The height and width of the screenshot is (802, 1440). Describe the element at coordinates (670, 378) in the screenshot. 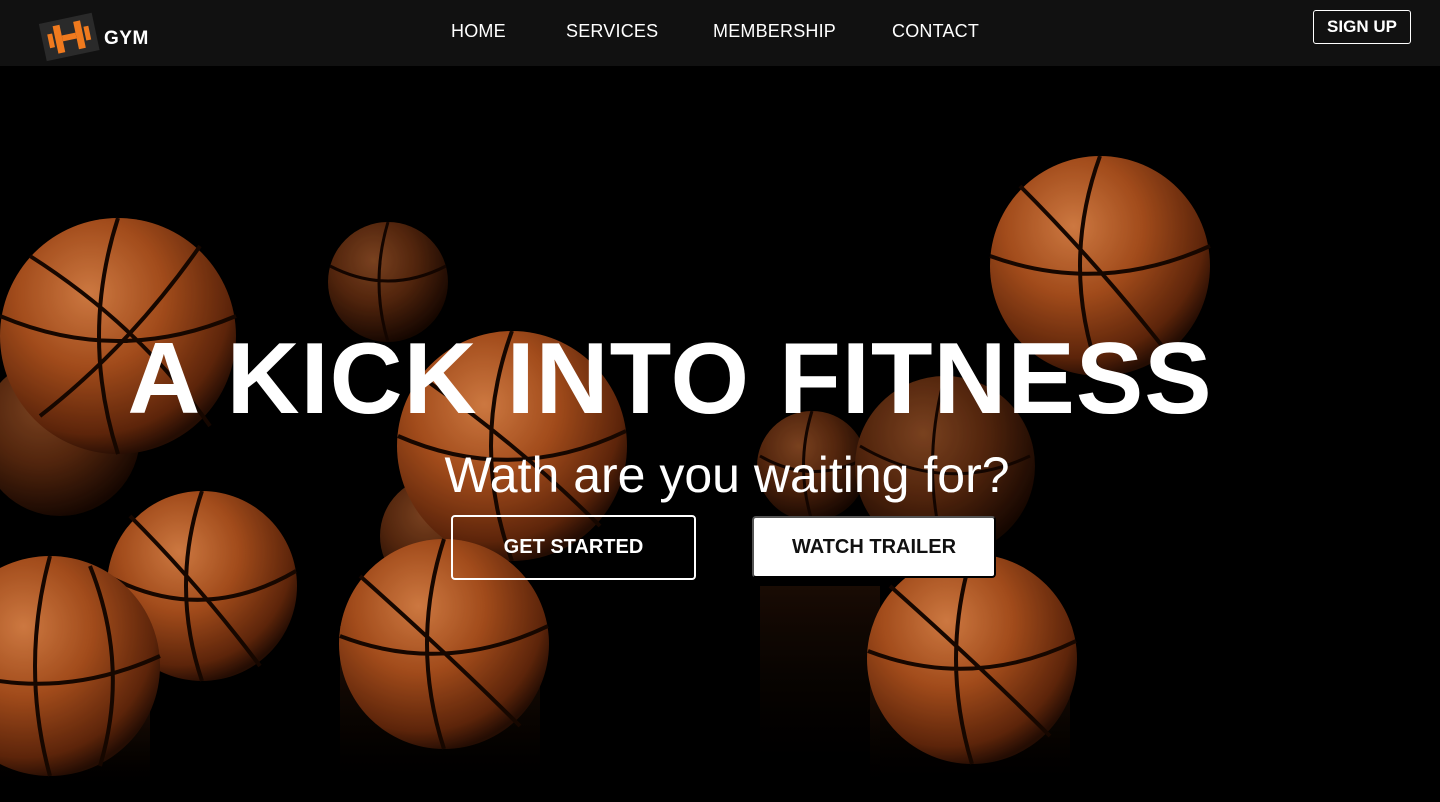

I see `hero-title: A KICK INTO FITNESS` at that location.